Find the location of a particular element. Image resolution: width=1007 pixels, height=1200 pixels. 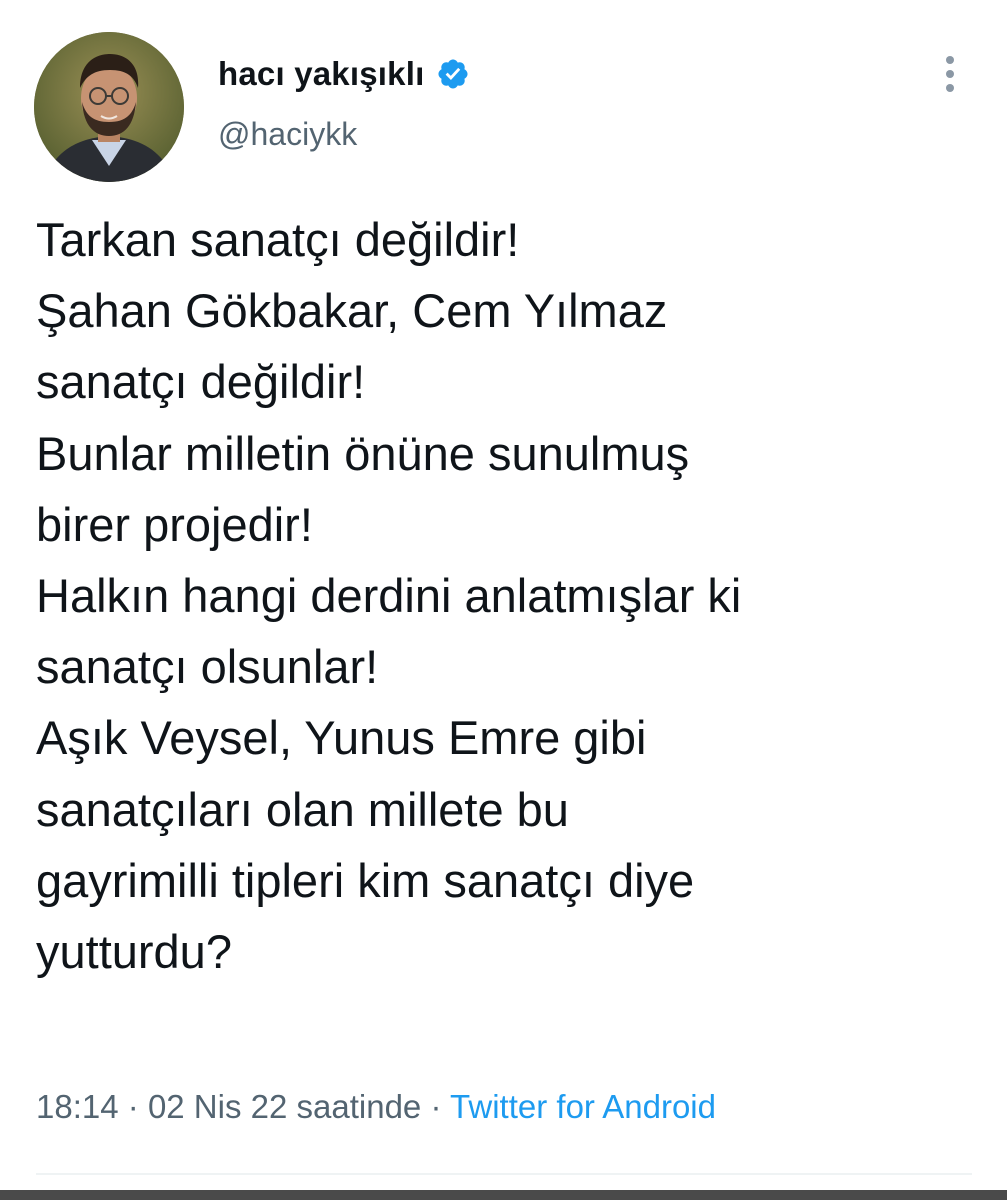

tweet-line: Tarkan sanatçı değildir! is located at coordinates (278, 239).